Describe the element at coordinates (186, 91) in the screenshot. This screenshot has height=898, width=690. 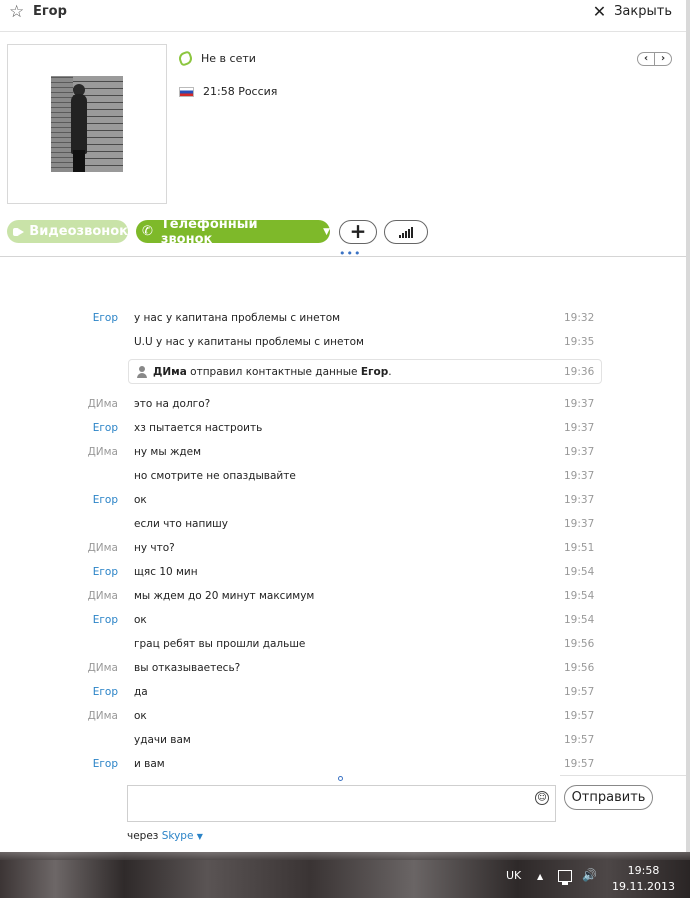
I see `russia-flag-icon` at that location.